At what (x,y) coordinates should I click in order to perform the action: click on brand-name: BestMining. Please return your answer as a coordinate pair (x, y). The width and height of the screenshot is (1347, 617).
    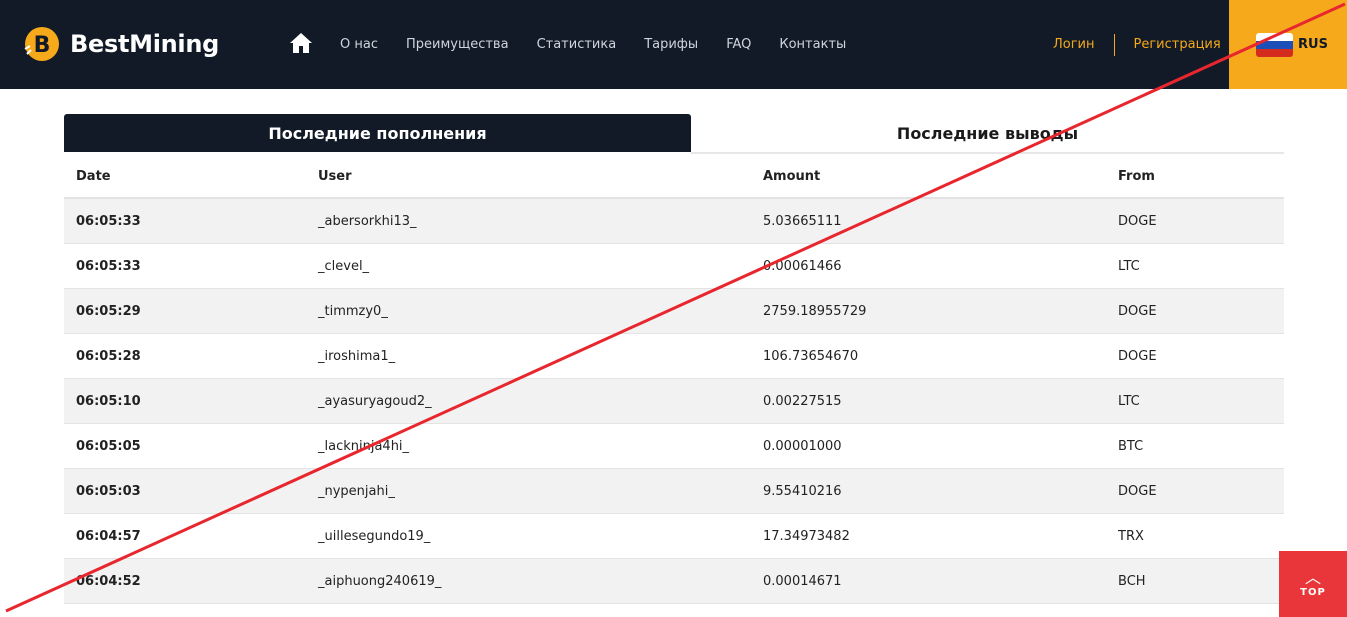
    Looking at the image, I should click on (145, 44).